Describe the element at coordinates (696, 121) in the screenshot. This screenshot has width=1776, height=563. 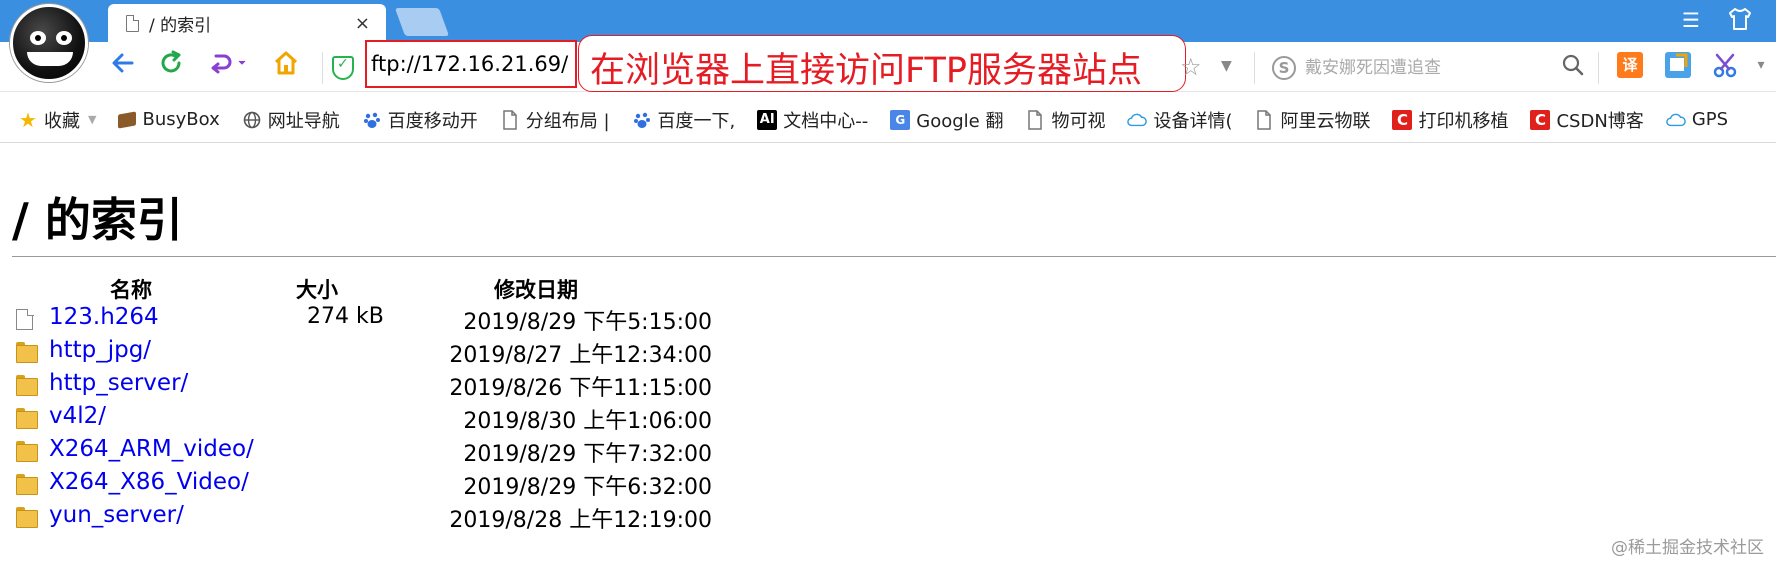
I see `bookmark-label: 百度一下,` at that location.